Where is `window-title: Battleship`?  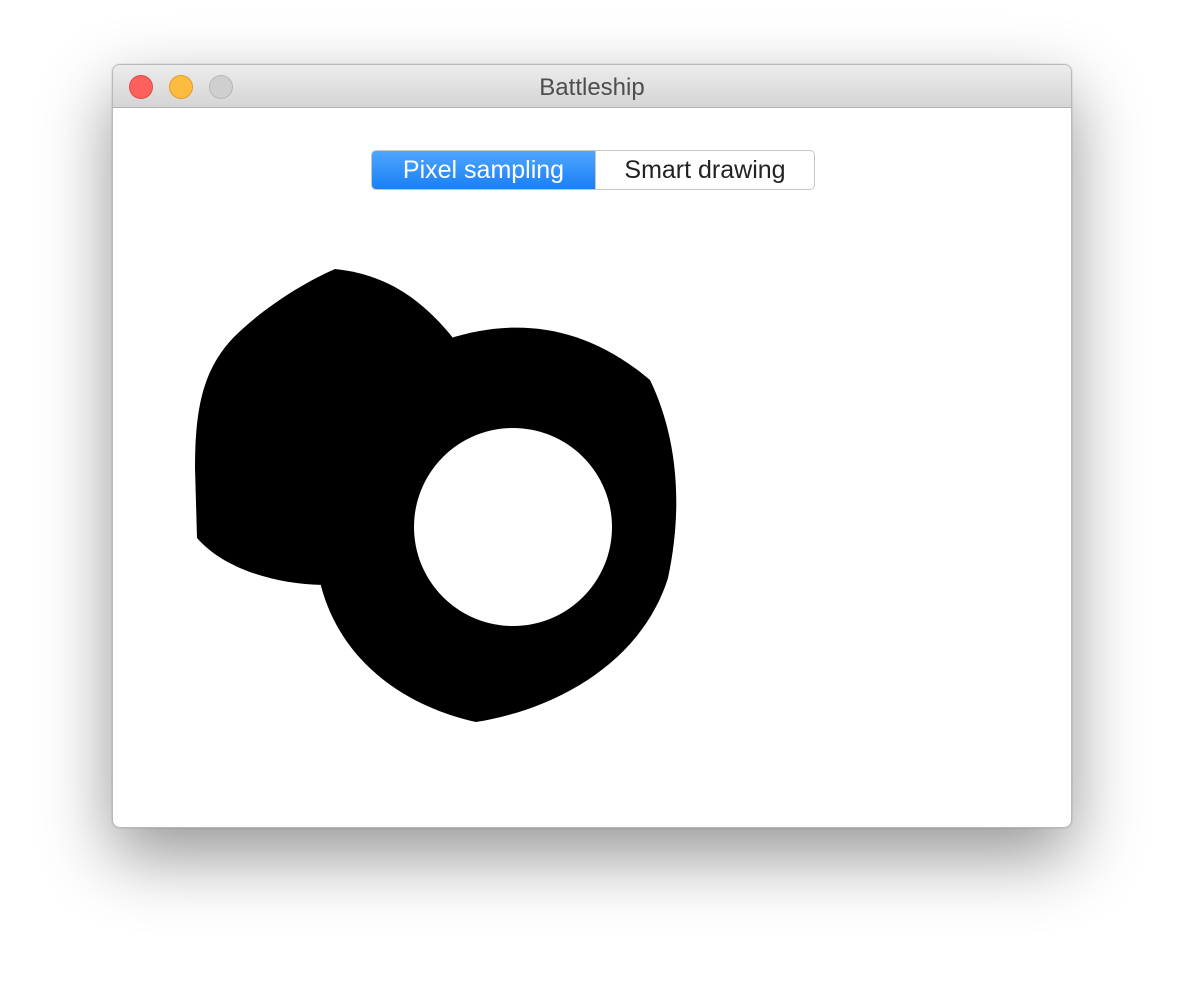 window-title: Battleship is located at coordinates (592, 87).